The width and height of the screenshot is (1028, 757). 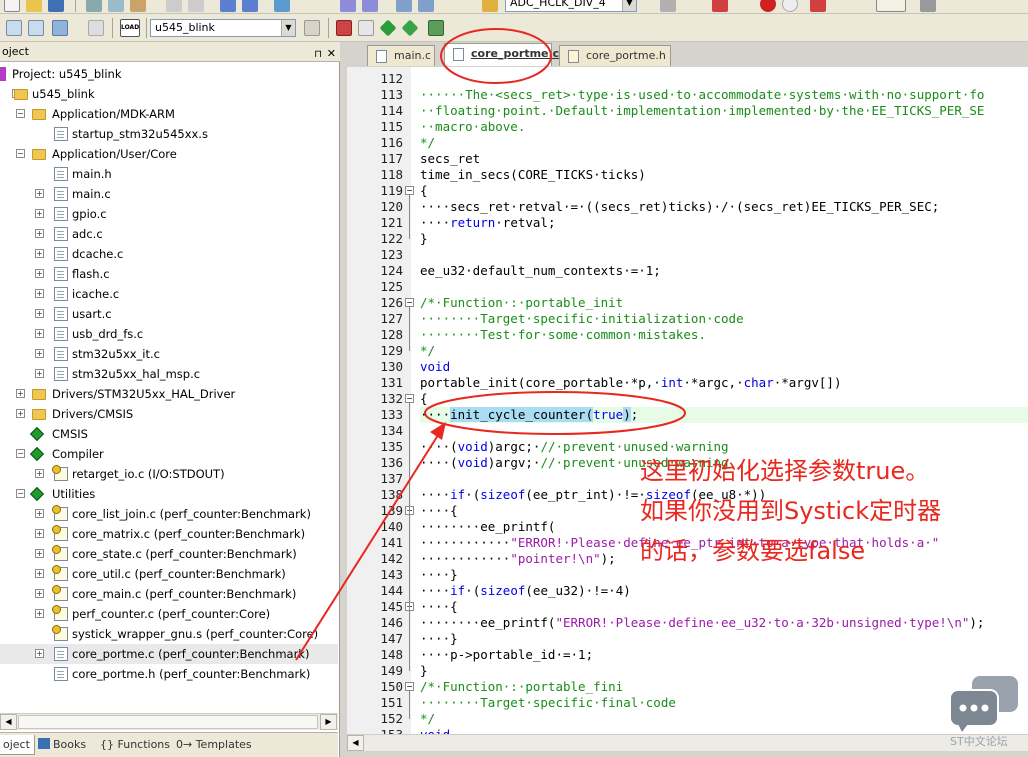 What do you see at coordinates (410, 28) in the screenshot?
I see `runtime-env-icon` at bounding box center [410, 28].